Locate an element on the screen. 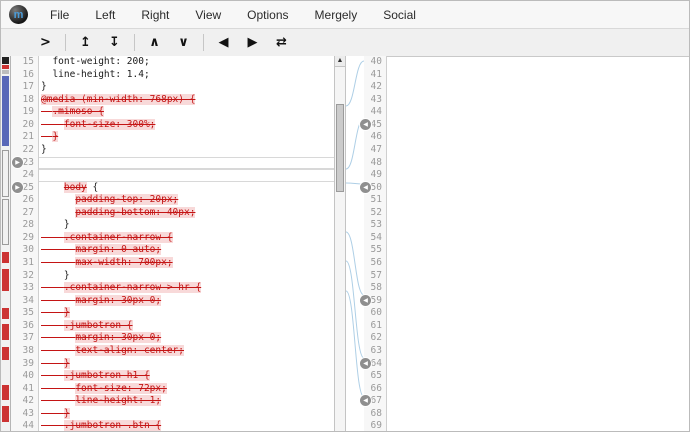 Image resolution: width=690 pixels, height=432 pixels. menu-right: Right is located at coordinates (155, 15).